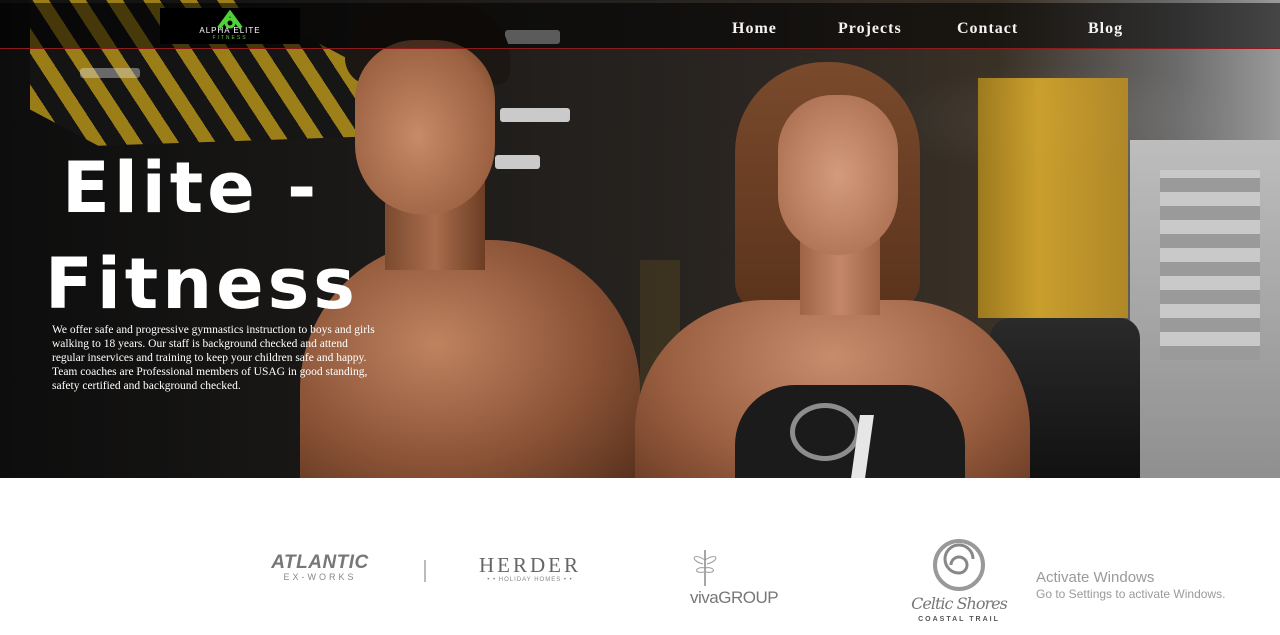 The image size is (1280, 635). Describe the element at coordinates (205, 236) in the screenshot. I see `hero-title: Elite - Fitness` at that location.